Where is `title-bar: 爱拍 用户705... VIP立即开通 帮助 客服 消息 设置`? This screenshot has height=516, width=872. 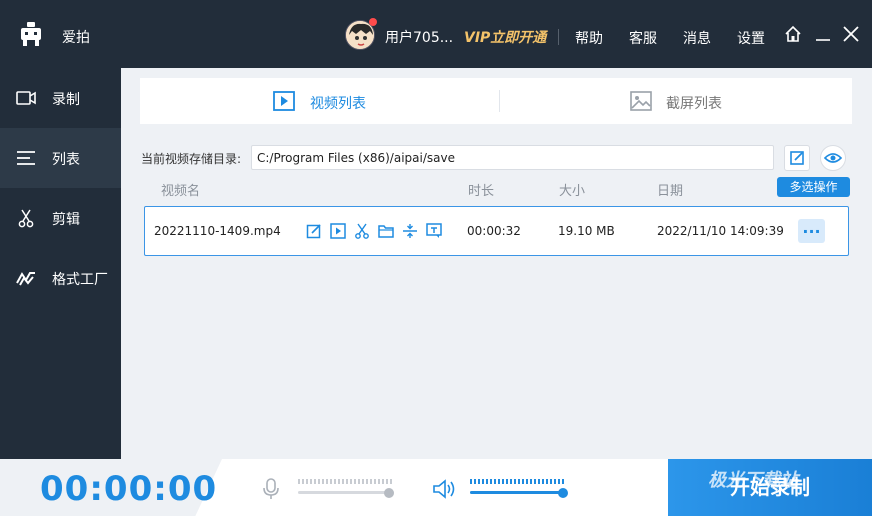
title-bar: 爱拍 用户705... VIP立即开通 帮助 客服 消息 设置 is located at coordinates (436, 34).